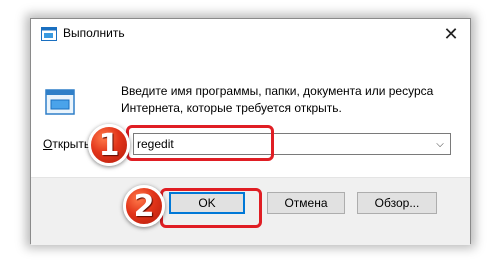 Image resolution: width=495 pixels, height=272 pixels. I want to click on close-icon: ✕, so click(451, 34).